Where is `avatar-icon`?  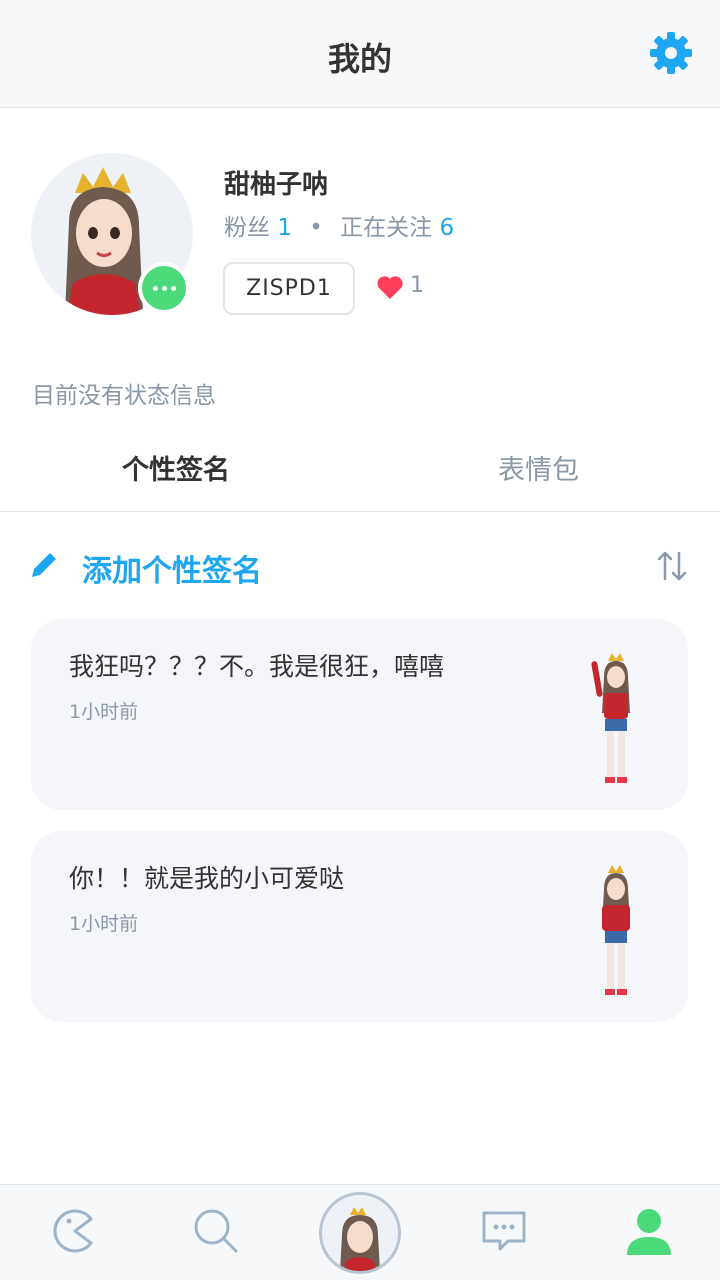 avatar-icon is located at coordinates (360, 1233).